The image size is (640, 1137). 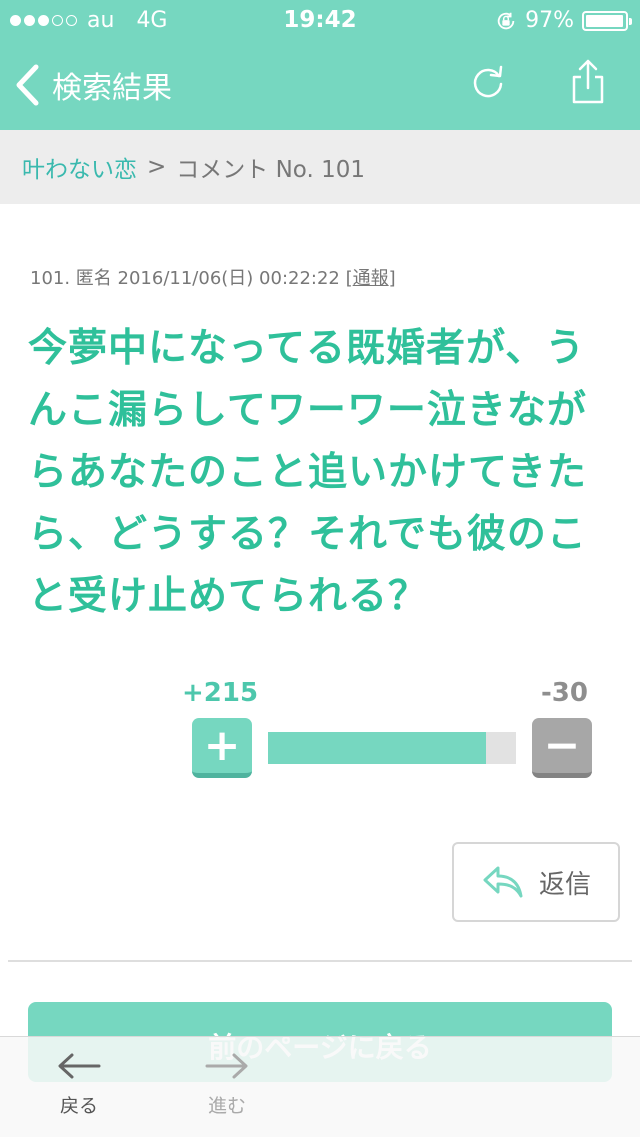 I want to click on back-title: 検索結果, so click(x=112, y=88).